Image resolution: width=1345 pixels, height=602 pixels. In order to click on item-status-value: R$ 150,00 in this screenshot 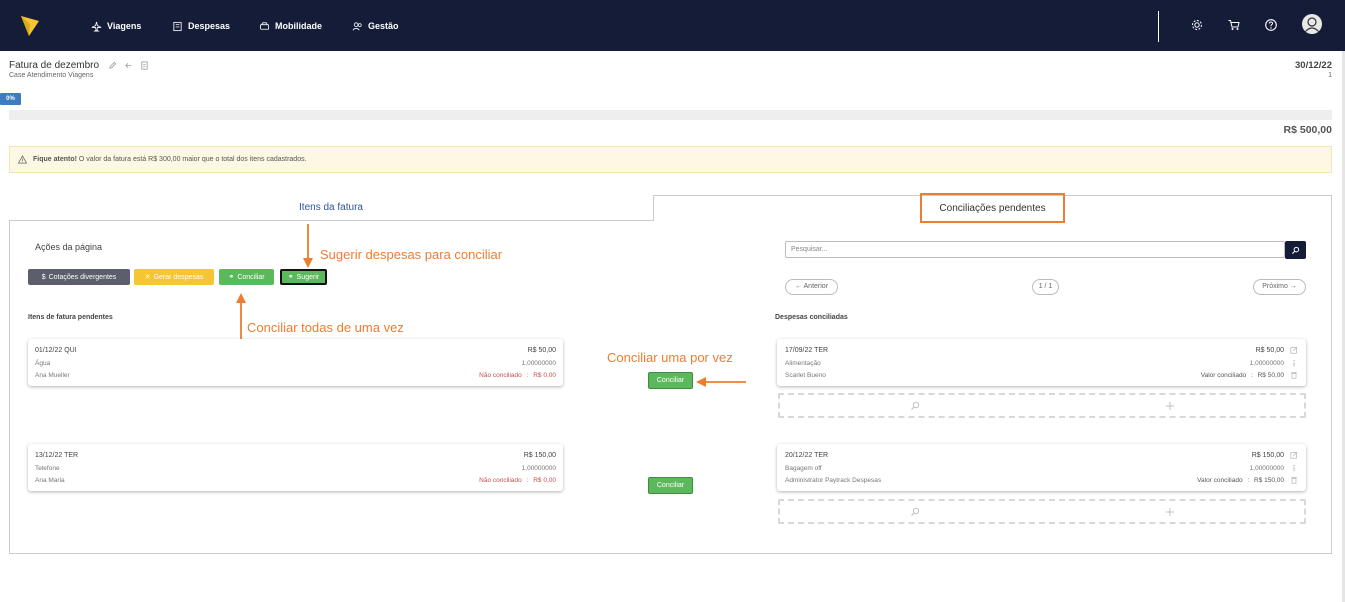, I will do `click(1269, 480)`.